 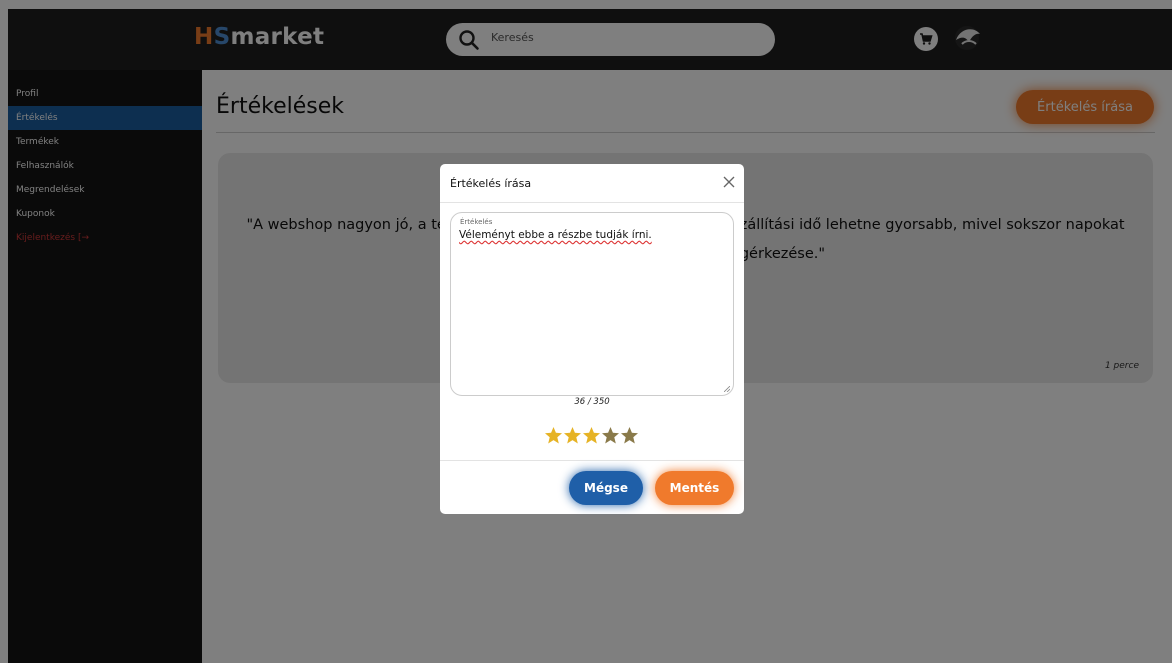 I want to click on review-field: Értékelés, so click(x=592, y=304).